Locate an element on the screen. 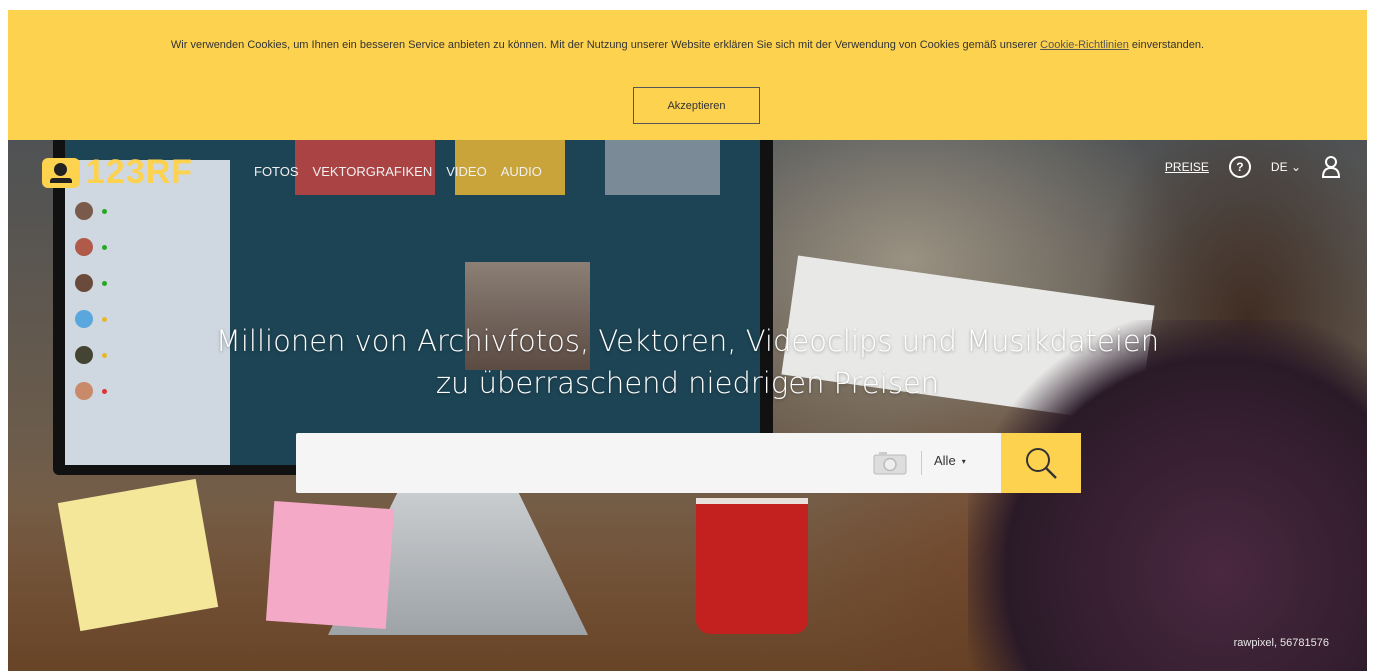  language-label: DE is located at coordinates (1279, 167).